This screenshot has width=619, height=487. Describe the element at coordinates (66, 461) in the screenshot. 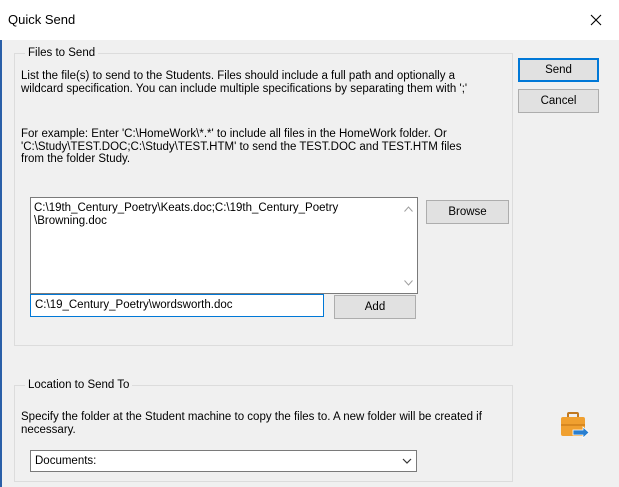

I see `destination-folder-value: Documents:` at that location.